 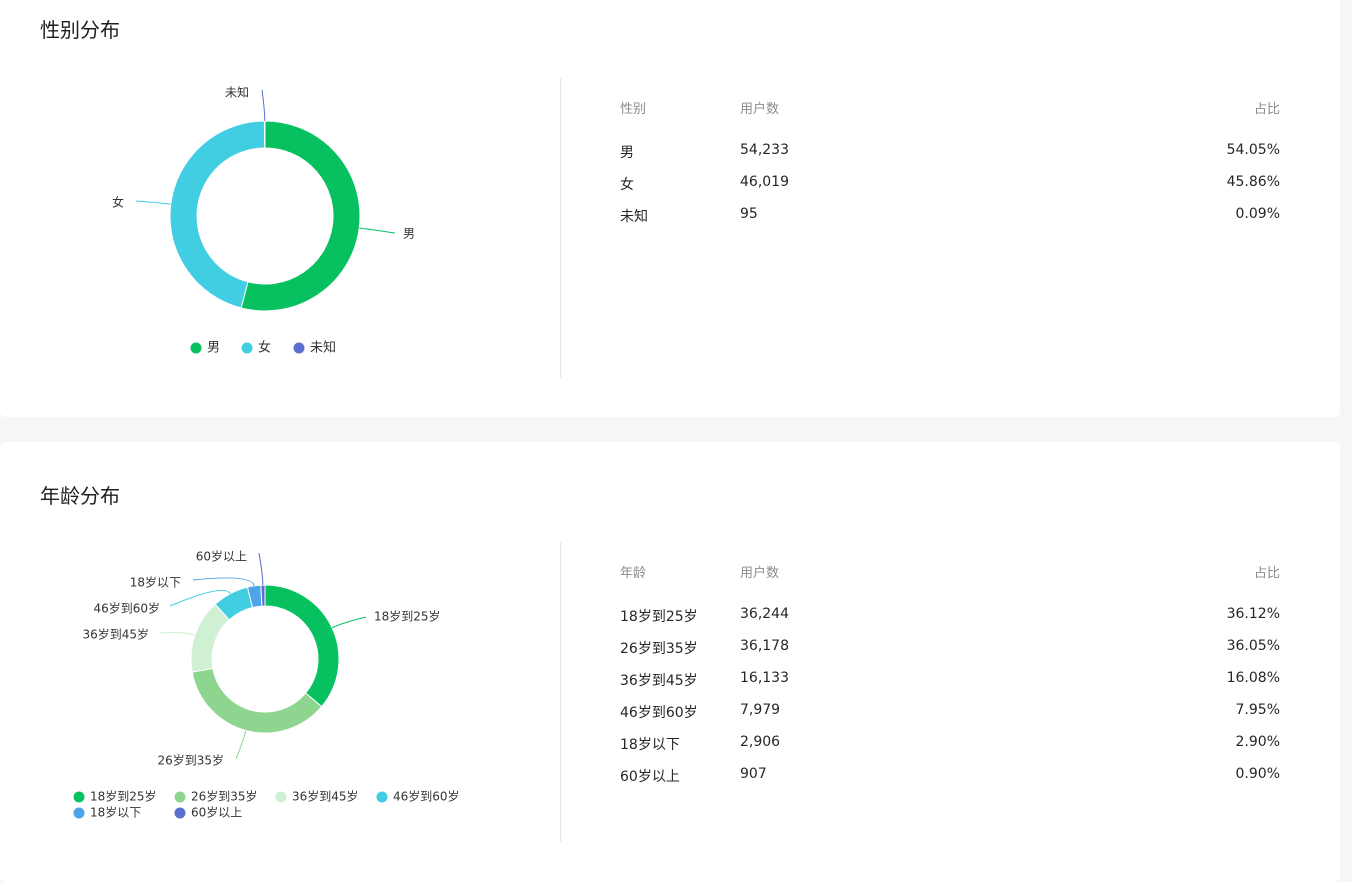 What do you see at coordinates (951, 622) in the screenshot?
I see `table-row: 18岁到25岁 36,244 36.12%` at bounding box center [951, 622].